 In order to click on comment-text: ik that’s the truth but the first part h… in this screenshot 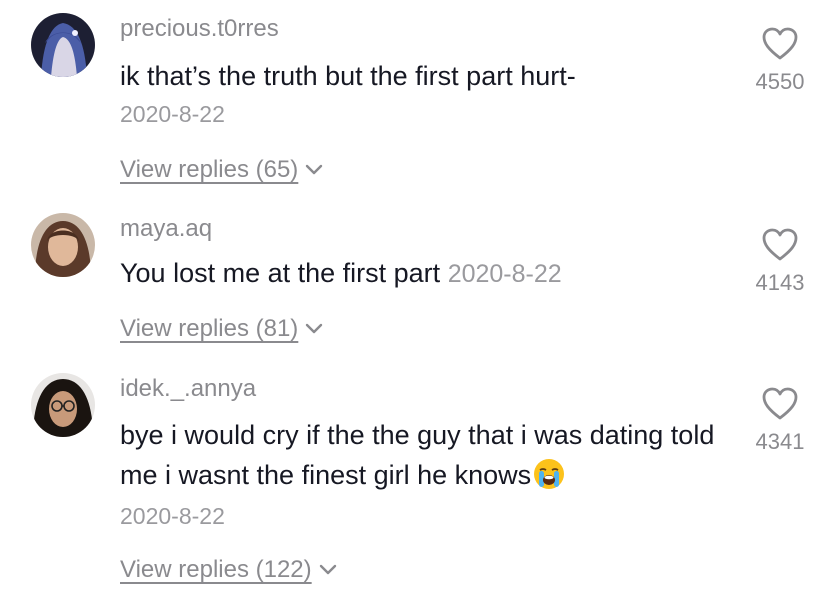, I will do `click(420, 76)`.